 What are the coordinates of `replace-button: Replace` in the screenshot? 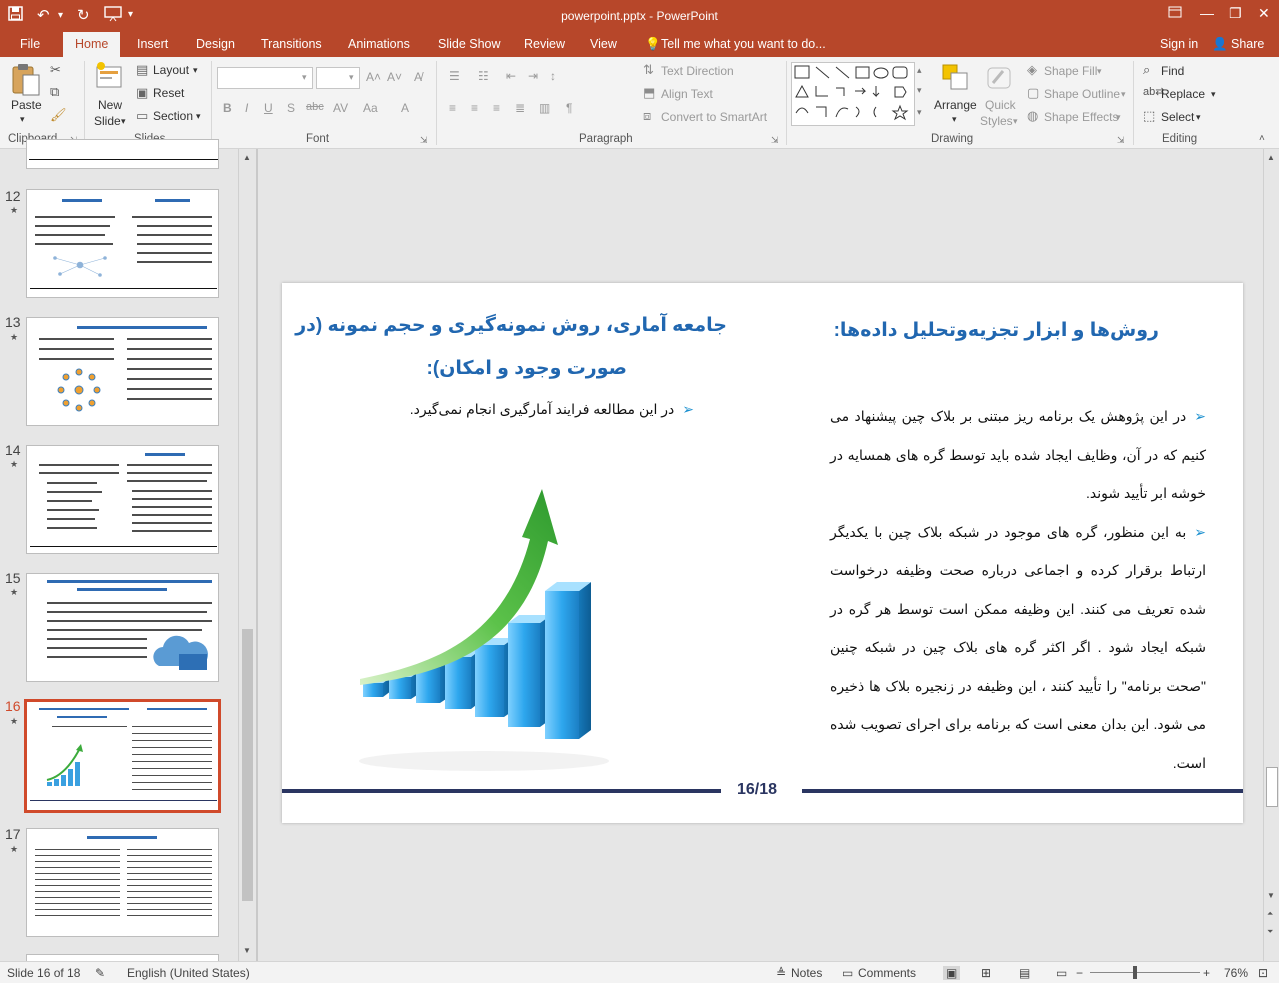 It's located at (1183, 94).